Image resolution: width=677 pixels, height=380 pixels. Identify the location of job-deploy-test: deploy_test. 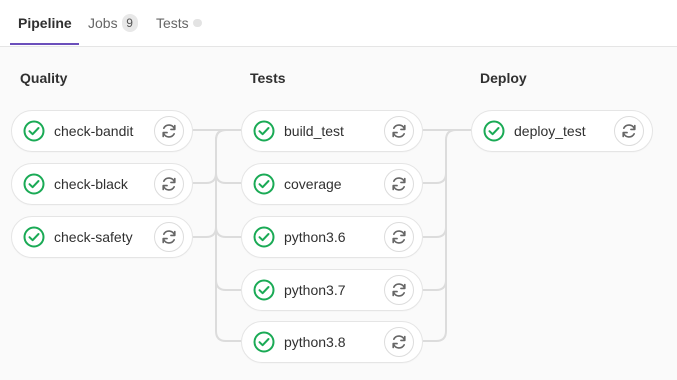
(562, 131).